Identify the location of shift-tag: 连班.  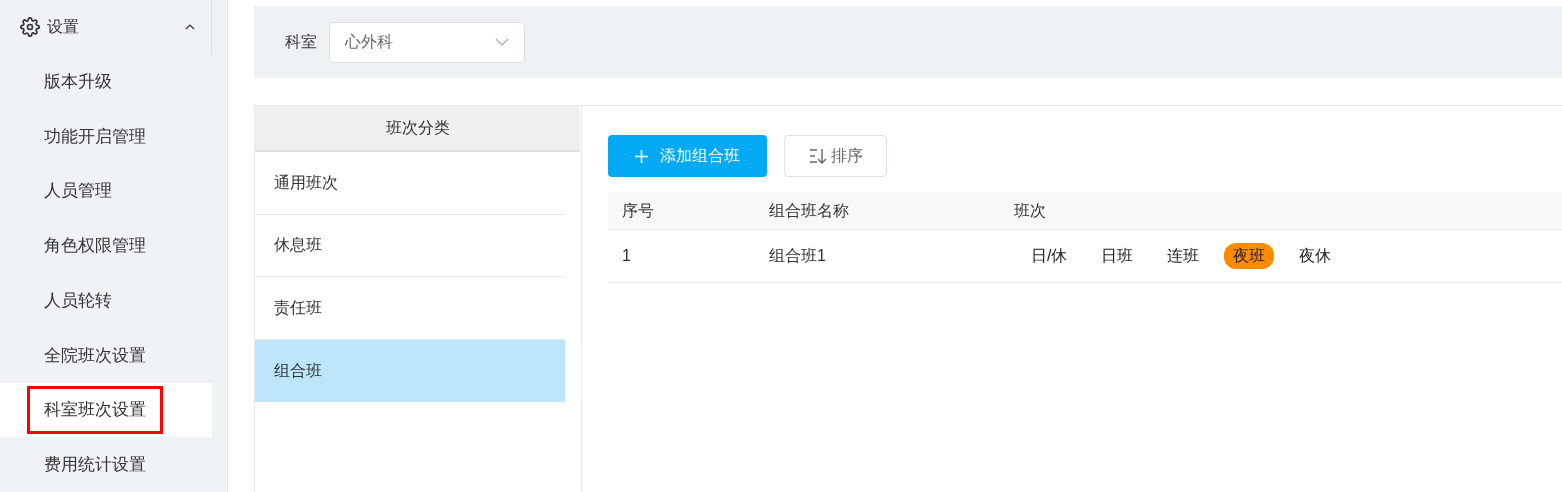
(1183, 256).